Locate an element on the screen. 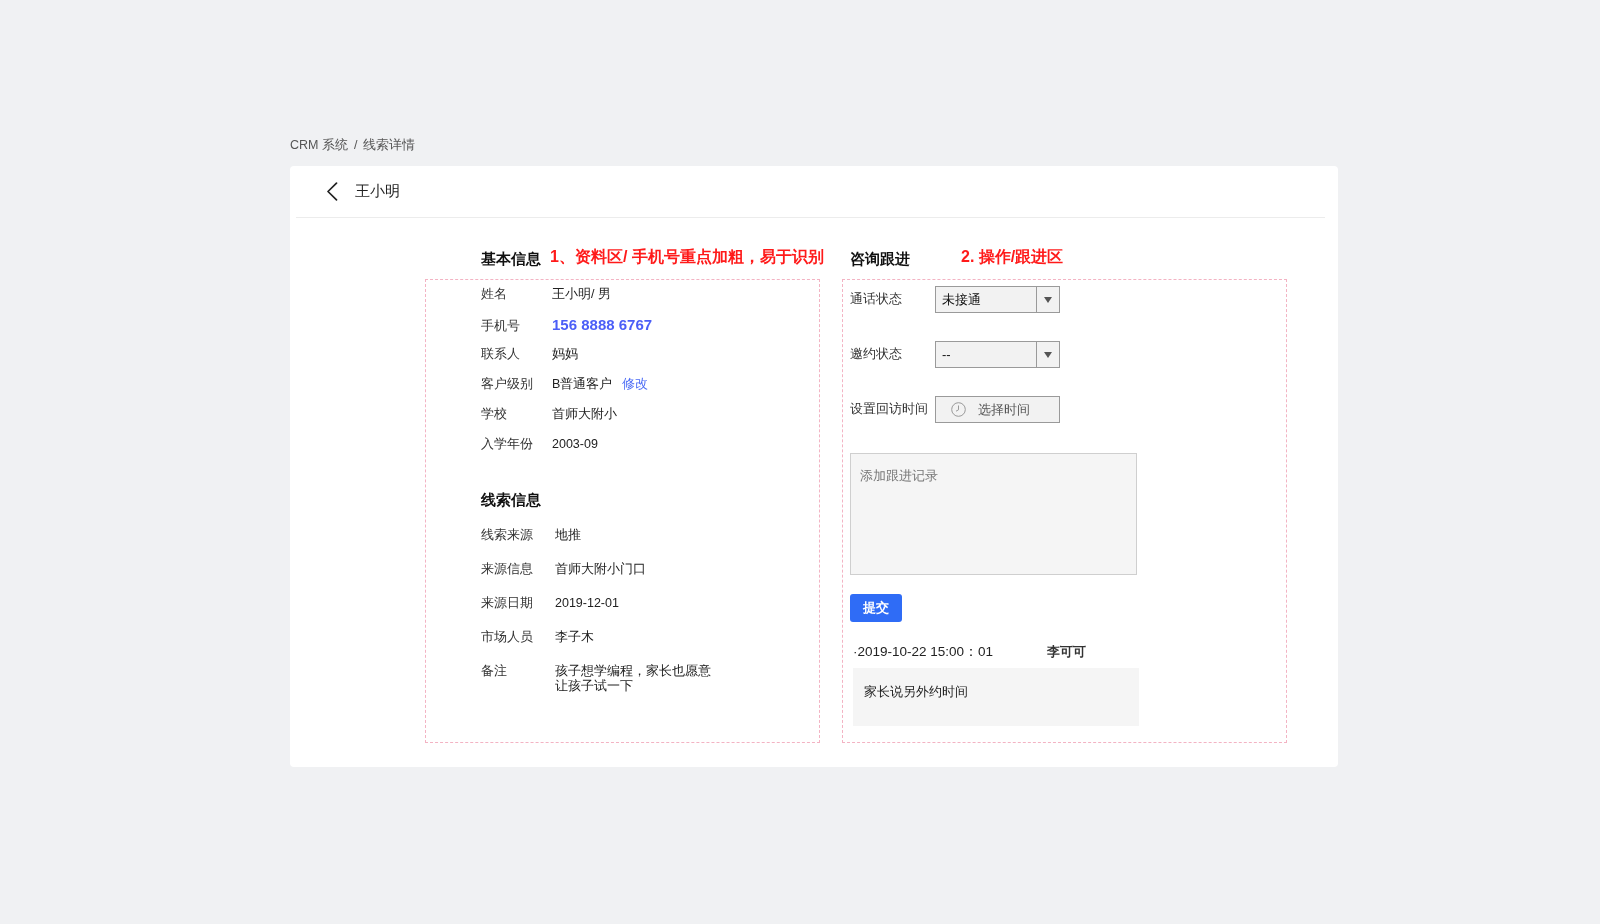 This screenshot has width=1600, height=924. breadcrumb-item: CRM 系统 is located at coordinates (319, 145).